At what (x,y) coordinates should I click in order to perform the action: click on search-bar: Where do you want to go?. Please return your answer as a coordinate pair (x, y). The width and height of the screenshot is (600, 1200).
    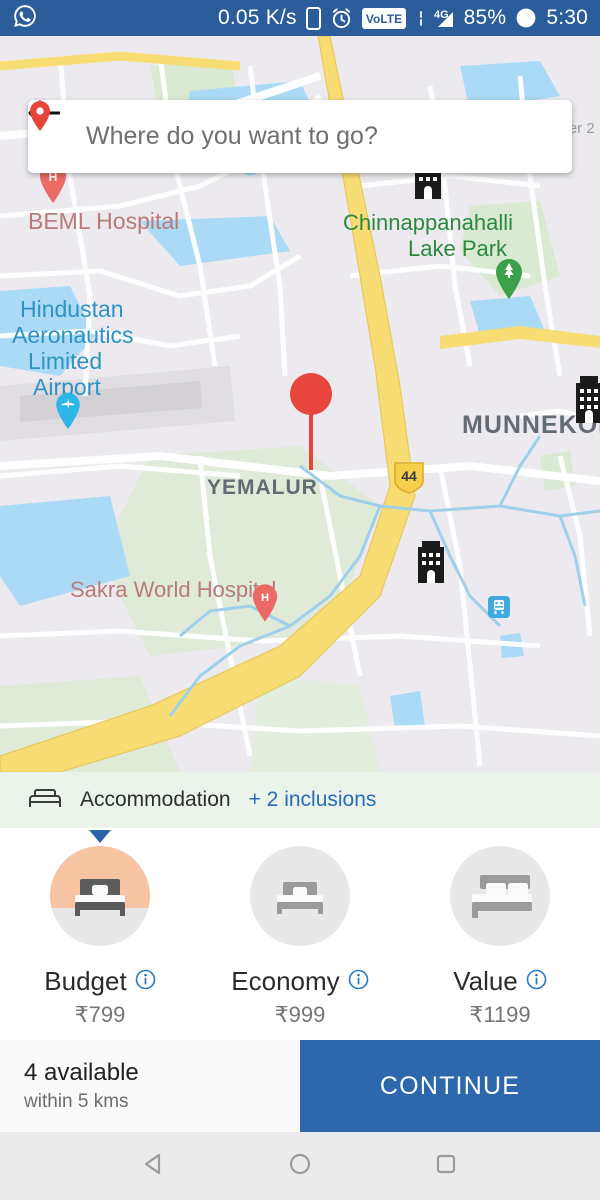
    Looking at the image, I should click on (300, 136).